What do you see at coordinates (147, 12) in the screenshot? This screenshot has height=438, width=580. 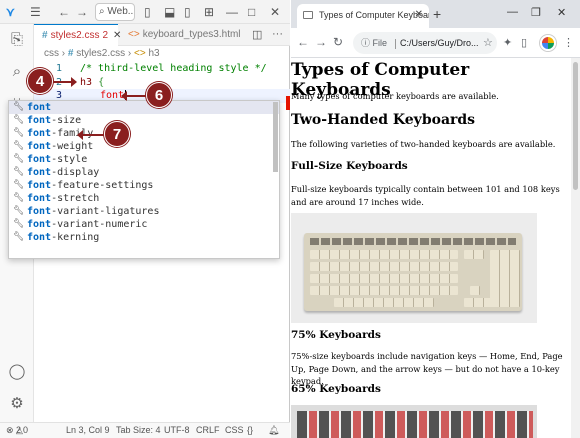 I see `toggle-sidebar-icon: ▯` at bounding box center [147, 12].